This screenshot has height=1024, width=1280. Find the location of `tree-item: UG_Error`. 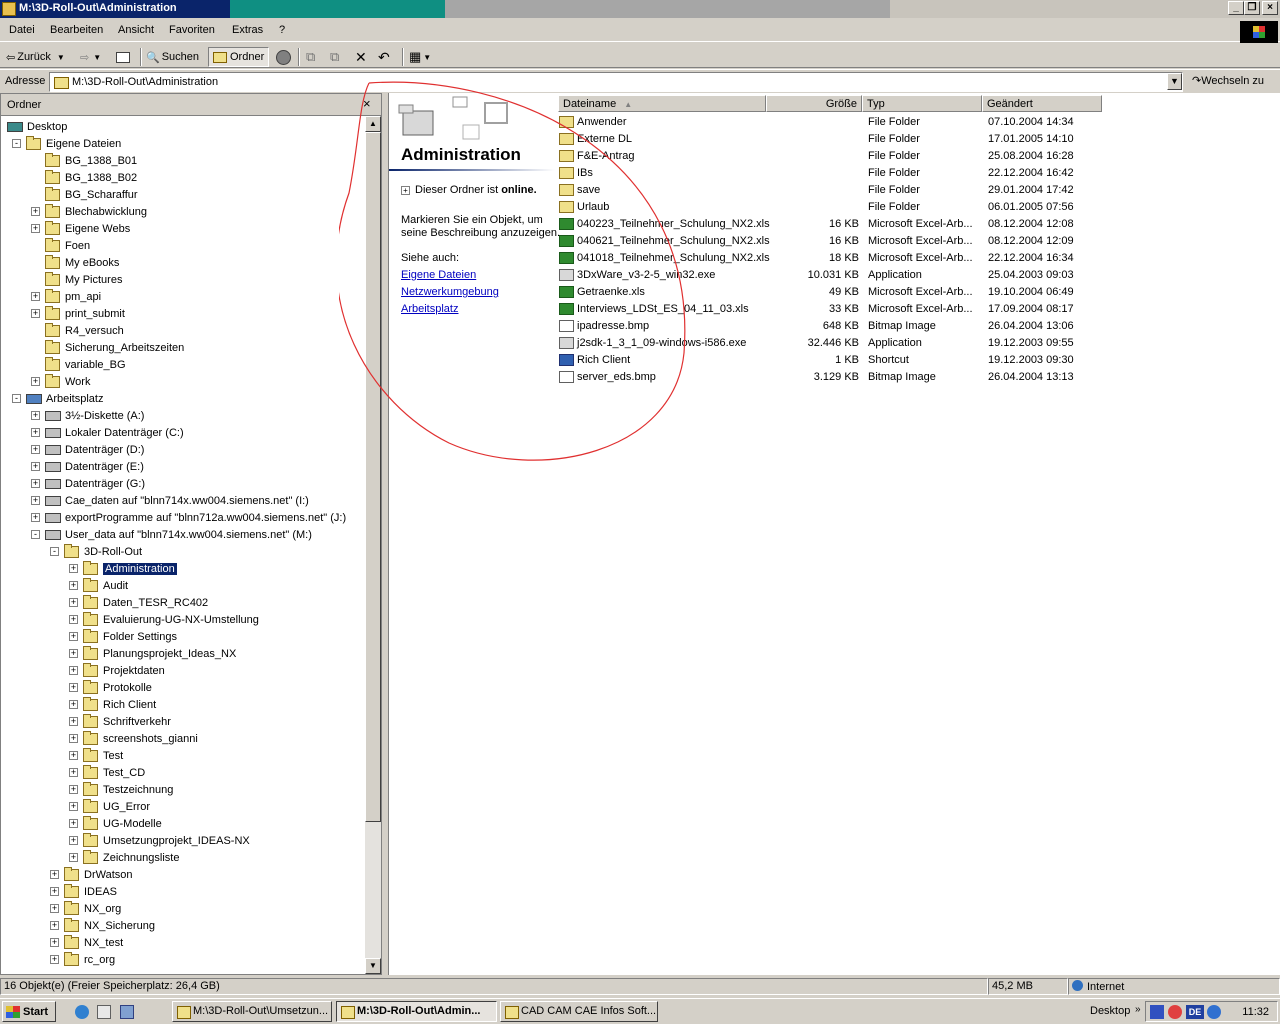

tree-item: UG_Error is located at coordinates (116, 806).